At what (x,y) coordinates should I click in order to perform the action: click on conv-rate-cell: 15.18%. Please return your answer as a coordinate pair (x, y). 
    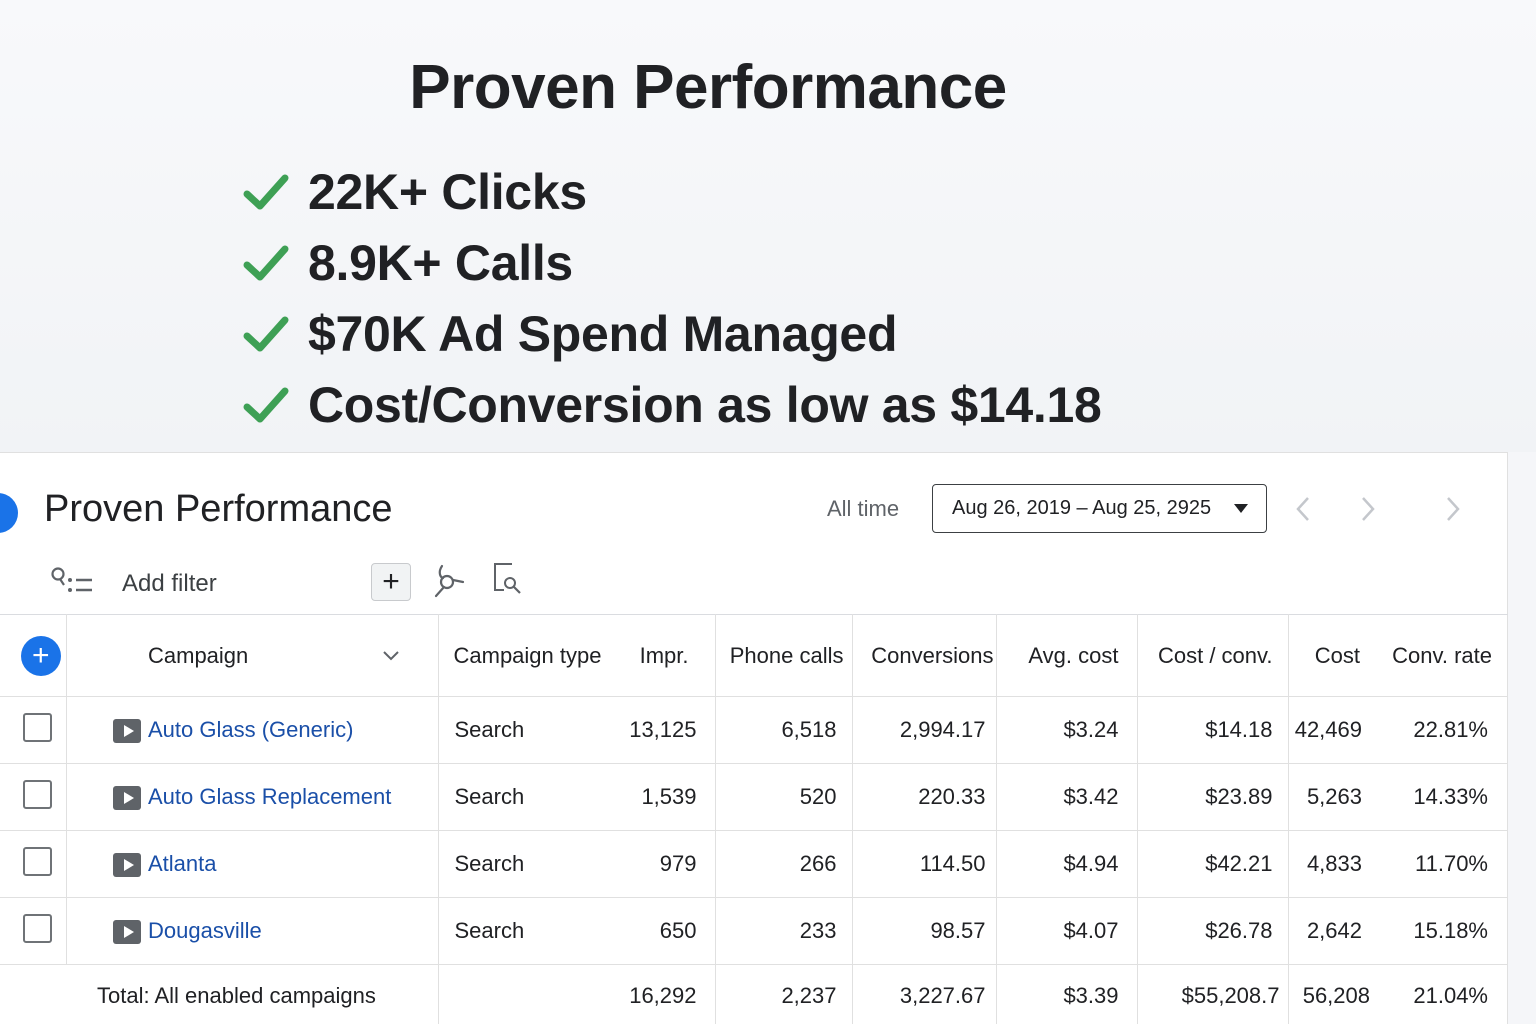
    Looking at the image, I should click on (1444, 931).